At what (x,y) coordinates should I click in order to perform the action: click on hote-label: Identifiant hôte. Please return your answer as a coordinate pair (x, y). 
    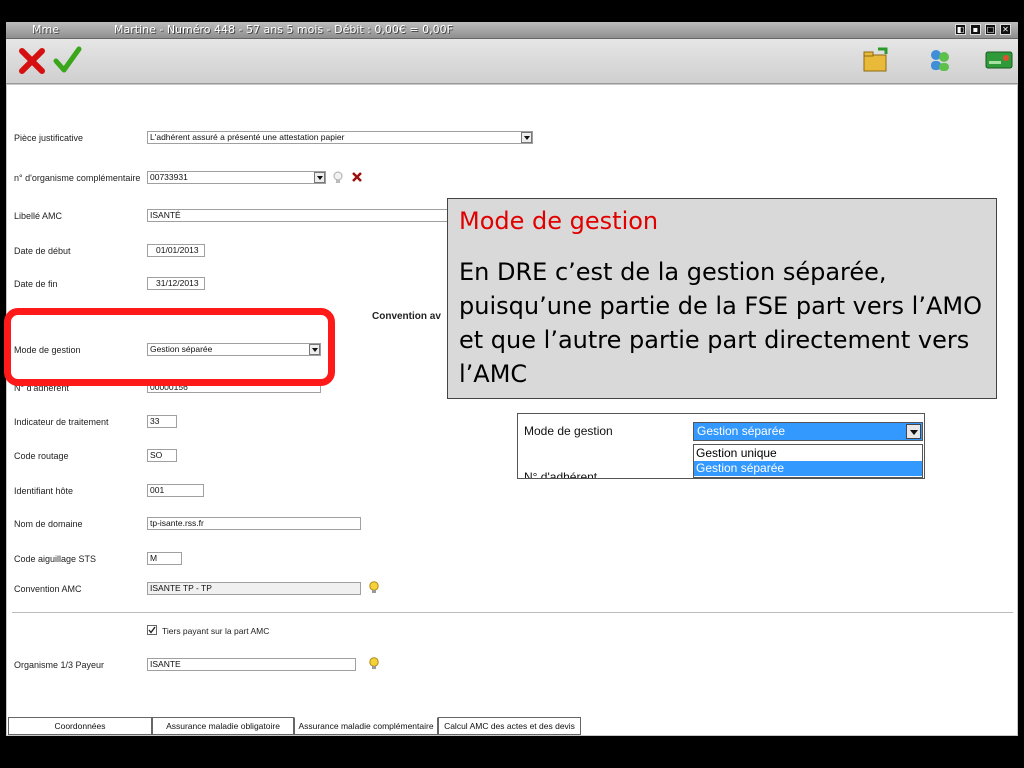
    Looking at the image, I should click on (44, 491).